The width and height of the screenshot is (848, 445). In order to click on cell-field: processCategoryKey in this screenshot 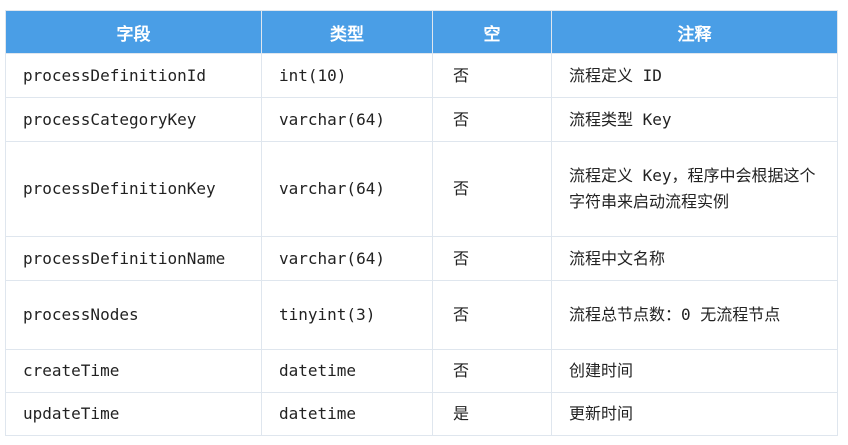, I will do `click(133, 119)`.